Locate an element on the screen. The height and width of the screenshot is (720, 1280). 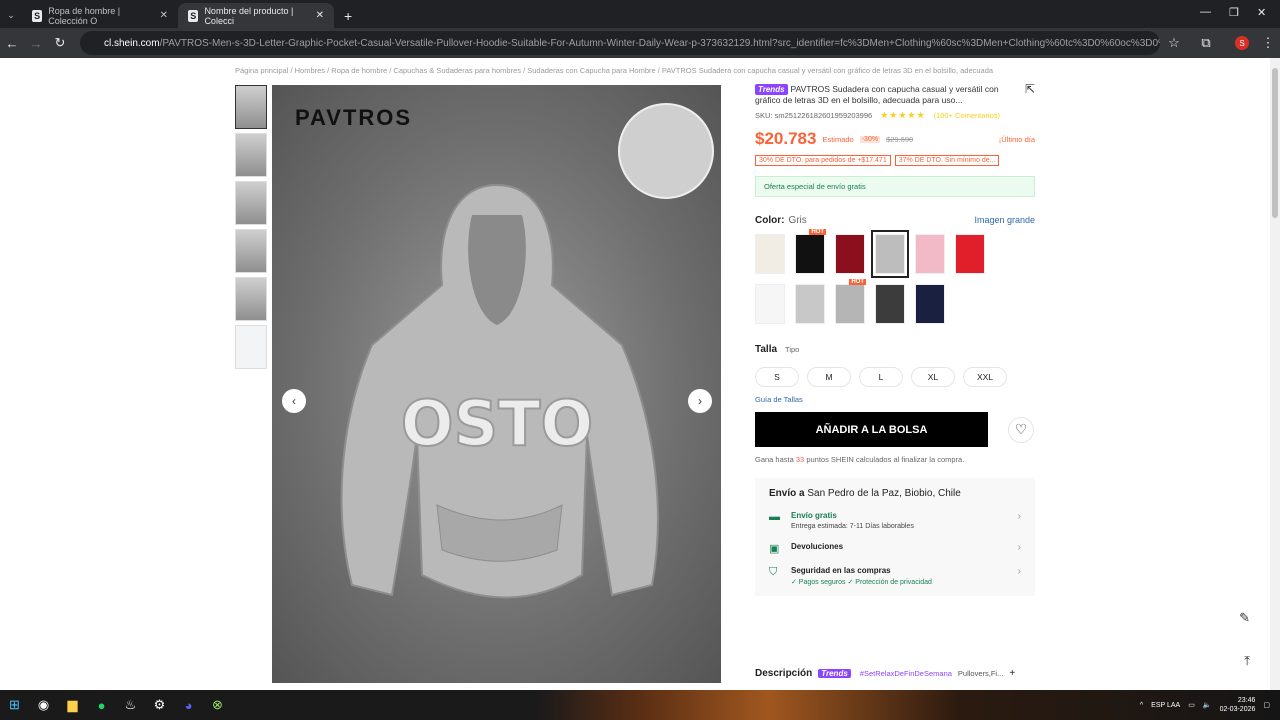
thumbnail-list is located at coordinates (252, 229).